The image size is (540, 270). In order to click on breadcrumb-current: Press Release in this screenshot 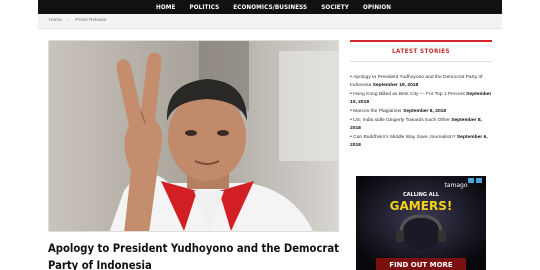, I will do `click(90, 20)`.